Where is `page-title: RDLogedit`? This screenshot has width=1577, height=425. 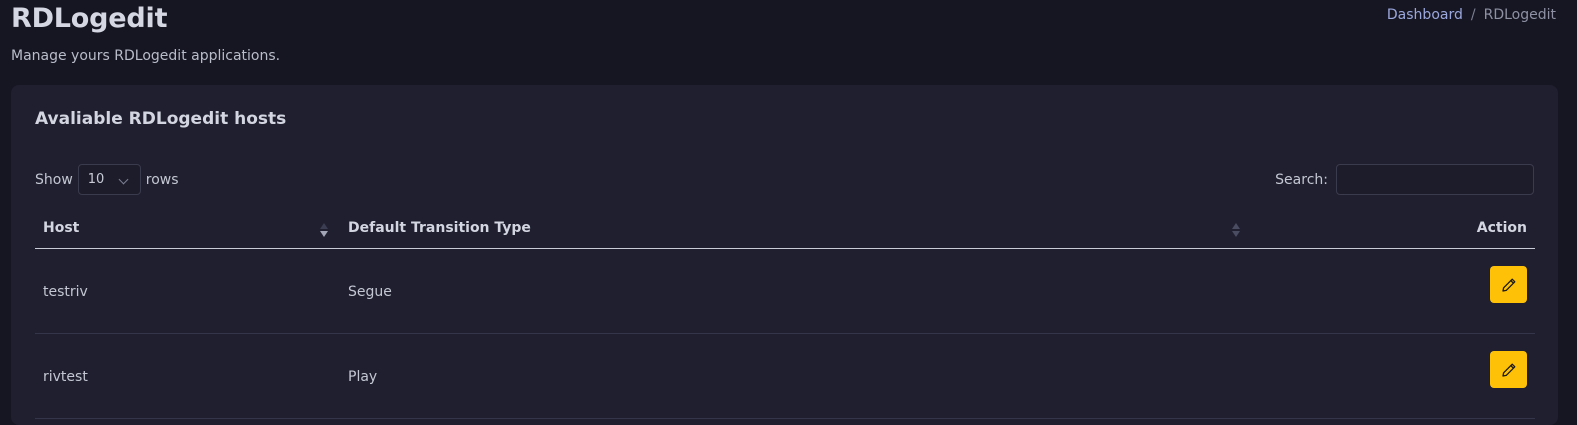
page-title: RDLogedit is located at coordinates (89, 18).